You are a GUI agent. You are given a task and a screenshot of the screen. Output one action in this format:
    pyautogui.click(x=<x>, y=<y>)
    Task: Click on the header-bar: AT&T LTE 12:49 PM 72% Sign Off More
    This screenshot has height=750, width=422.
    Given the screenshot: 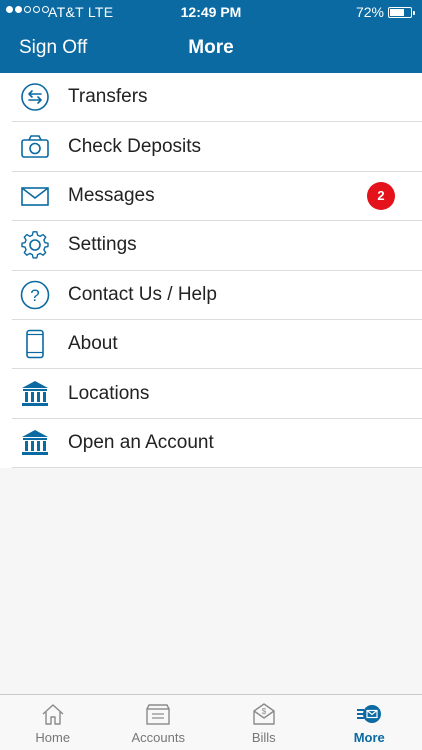 What is the action you would take?
    pyautogui.click(x=211, y=36)
    